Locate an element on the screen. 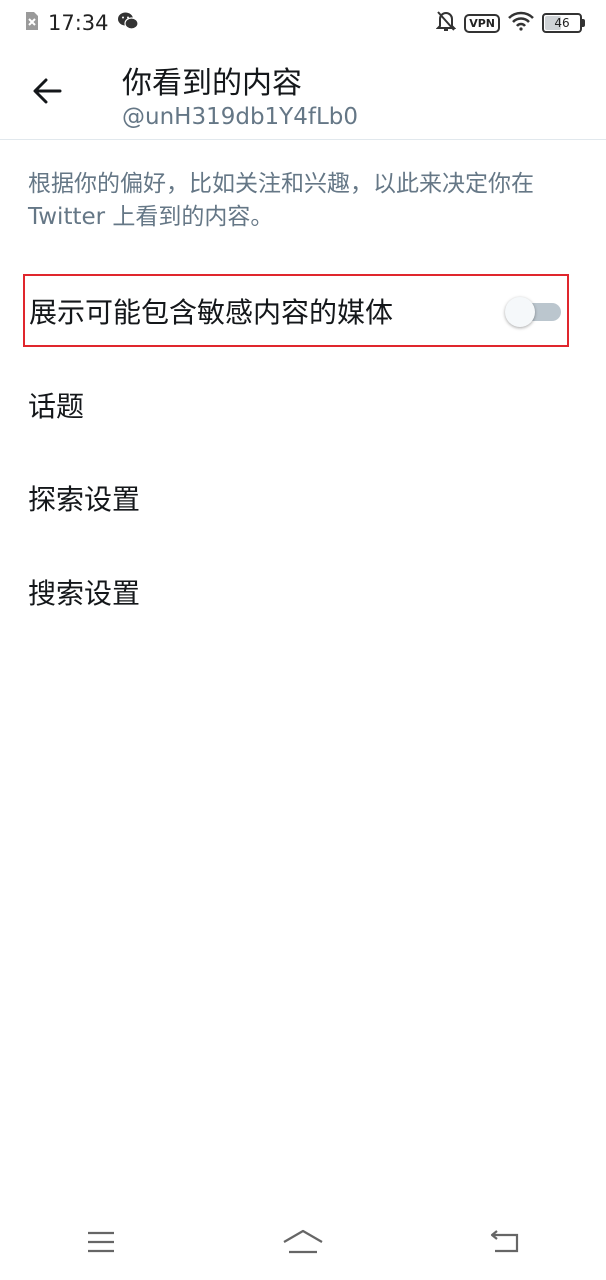 This screenshot has height=1280, width=606. sensitive-media-label: 展示可能包含敏感内容的媒体 is located at coordinates (211, 312).